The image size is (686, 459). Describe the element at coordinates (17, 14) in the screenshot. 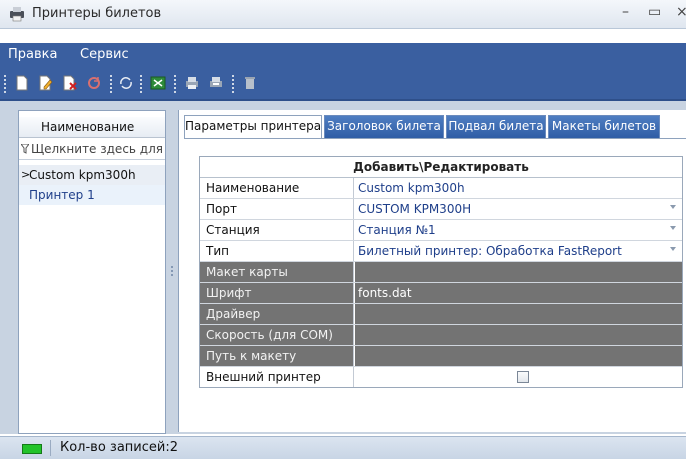

I see `printer-app-icon` at that location.